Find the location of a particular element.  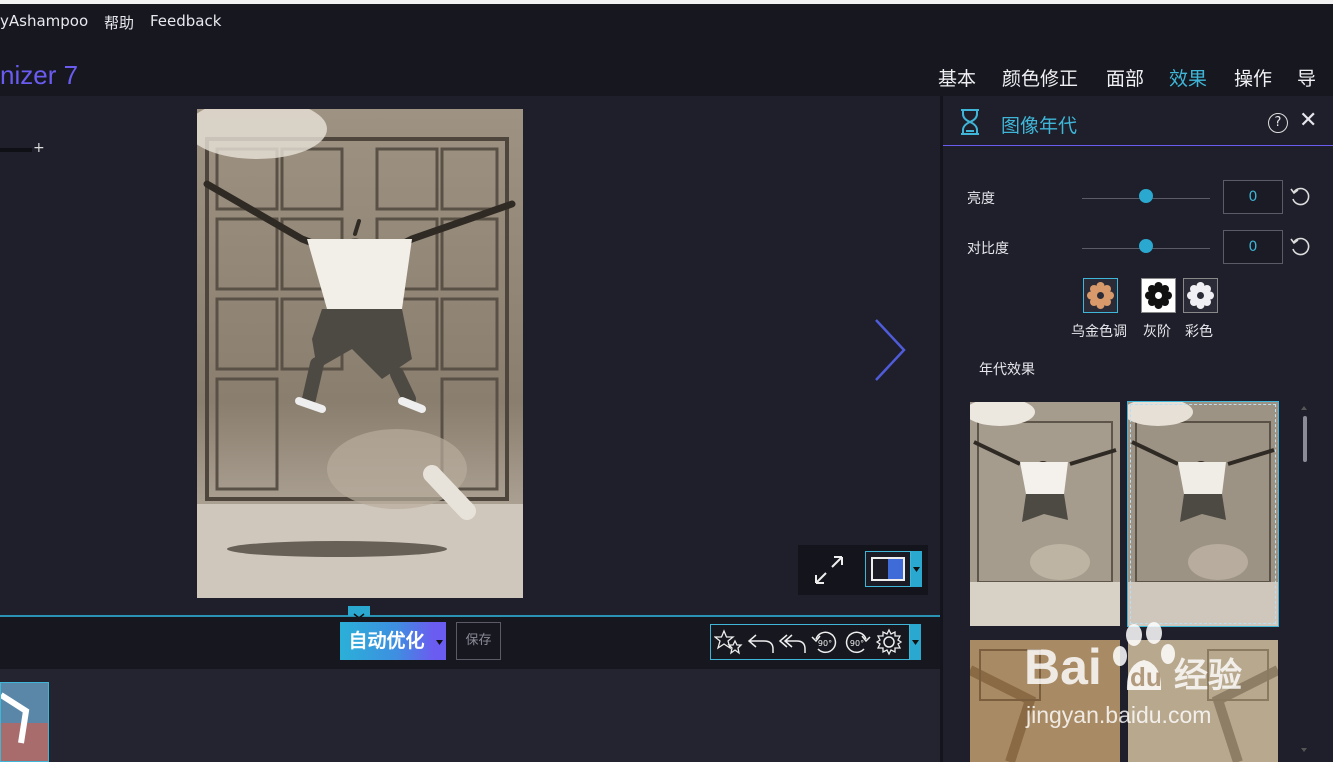

save-button: 保存 is located at coordinates (478, 641).